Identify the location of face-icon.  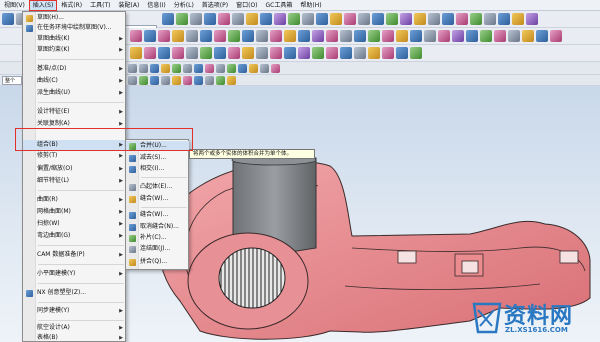
(476, 19).